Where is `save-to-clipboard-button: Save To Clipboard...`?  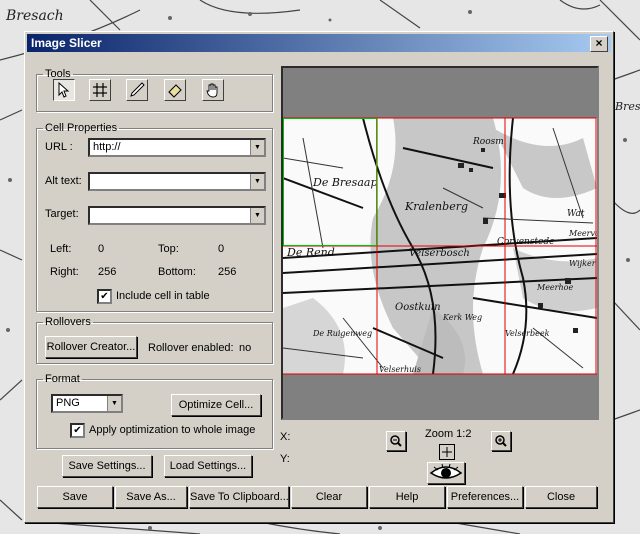
save-to-clipboard-button: Save To Clipboard... is located at coordinates (239, 497).